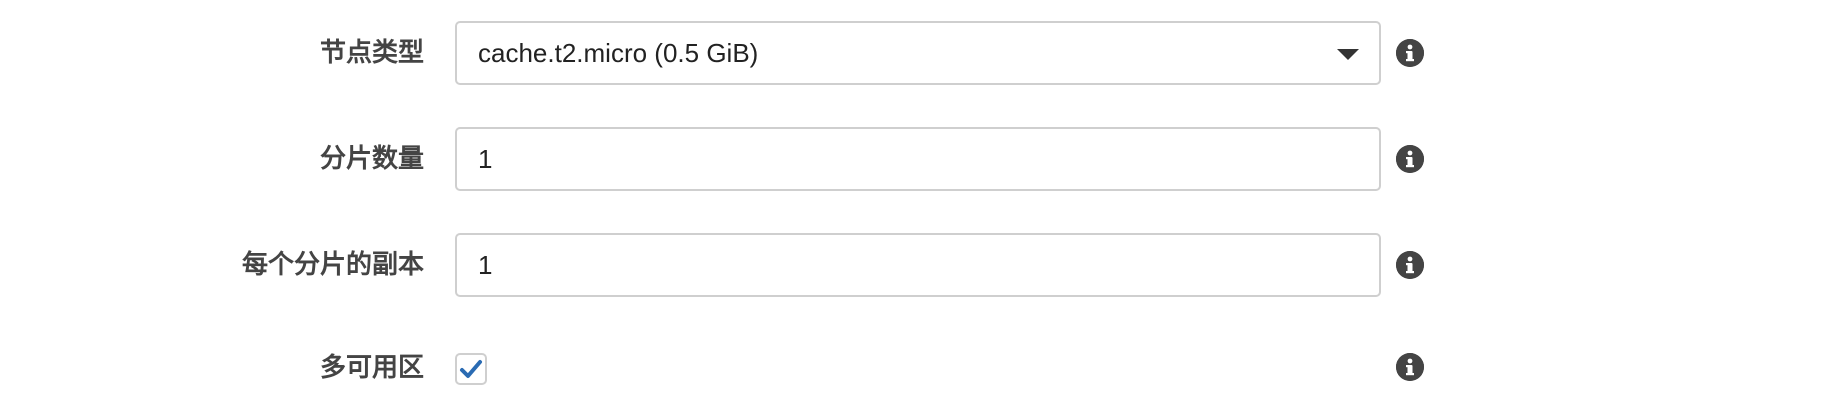 Image resolution: width=1834 pixels, height=410 pixels. I want to click on multi-az-checkbox, so click(471, 369).